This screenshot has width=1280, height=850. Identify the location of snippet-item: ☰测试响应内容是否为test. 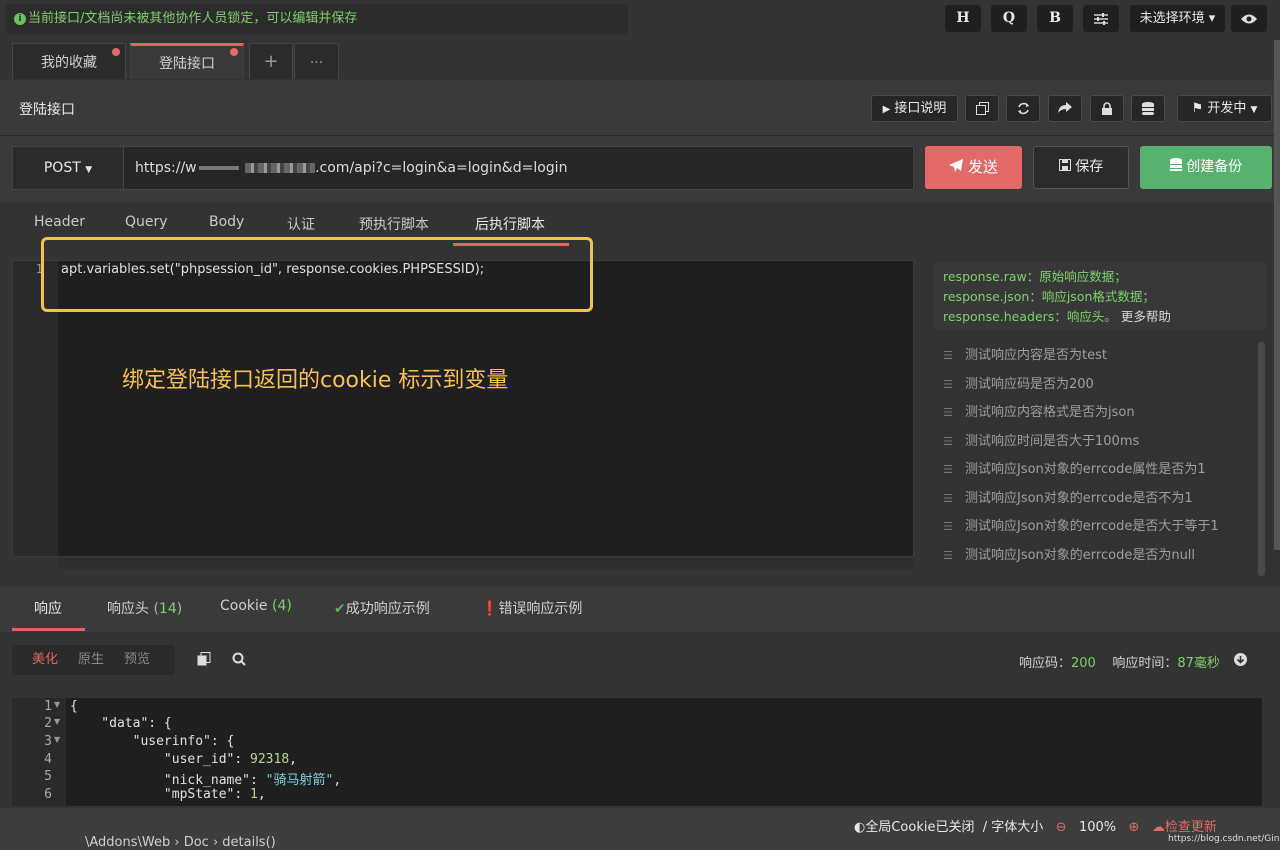
(1103, 356).